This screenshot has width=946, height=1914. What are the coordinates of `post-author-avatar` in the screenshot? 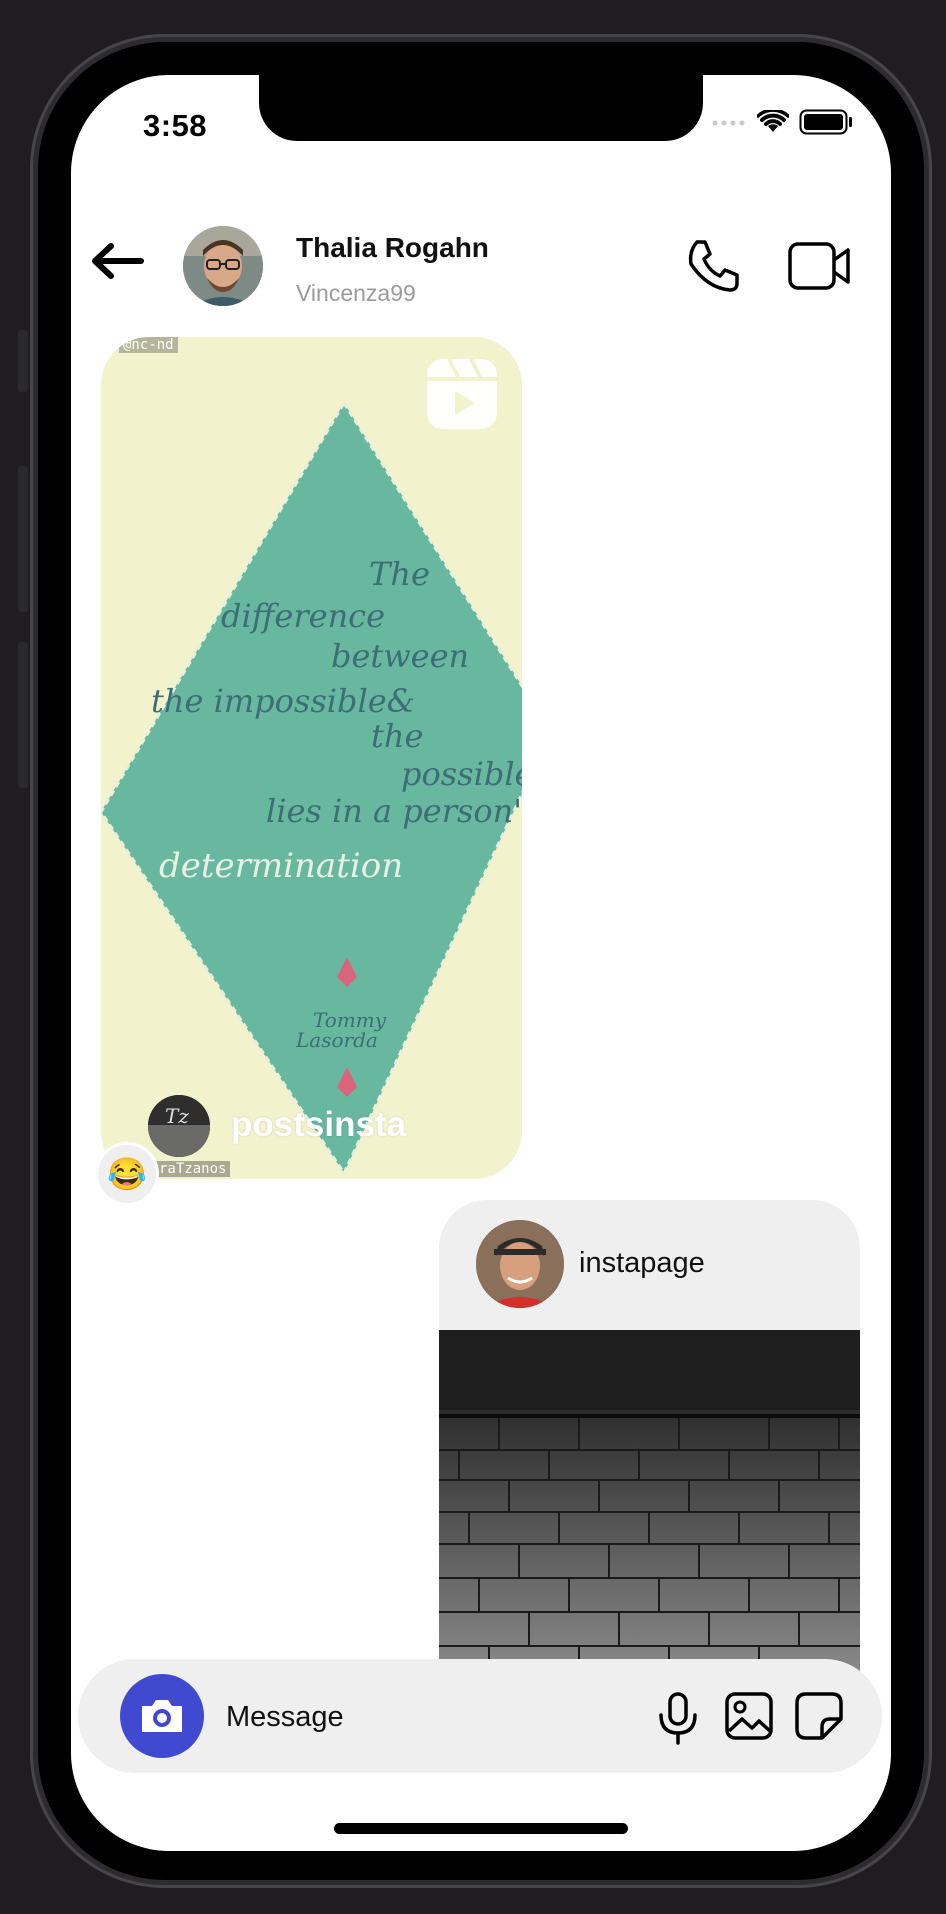 It's located at (520, 1264).